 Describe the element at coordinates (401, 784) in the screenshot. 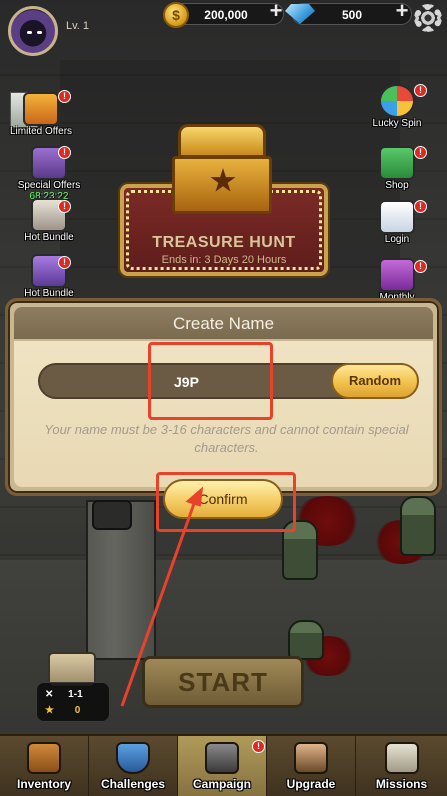

I see `tab-missions-label: Missions` at that location.